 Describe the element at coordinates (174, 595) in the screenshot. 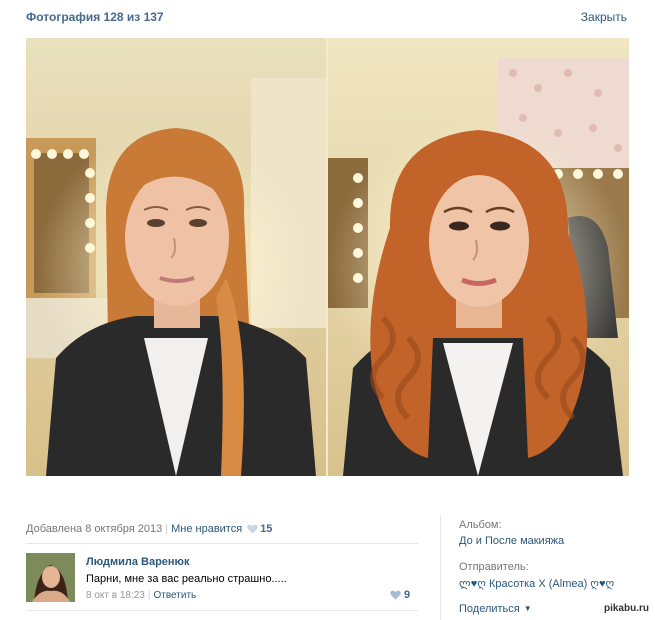

I see `reply-link: Ответить` at that location.